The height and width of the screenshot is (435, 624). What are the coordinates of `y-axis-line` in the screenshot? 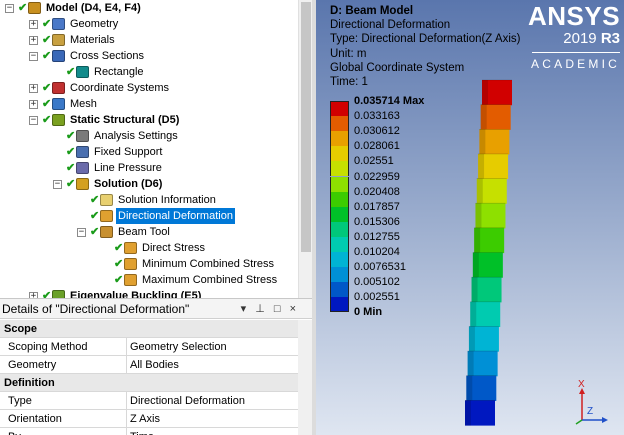 It's located at (579, 422).